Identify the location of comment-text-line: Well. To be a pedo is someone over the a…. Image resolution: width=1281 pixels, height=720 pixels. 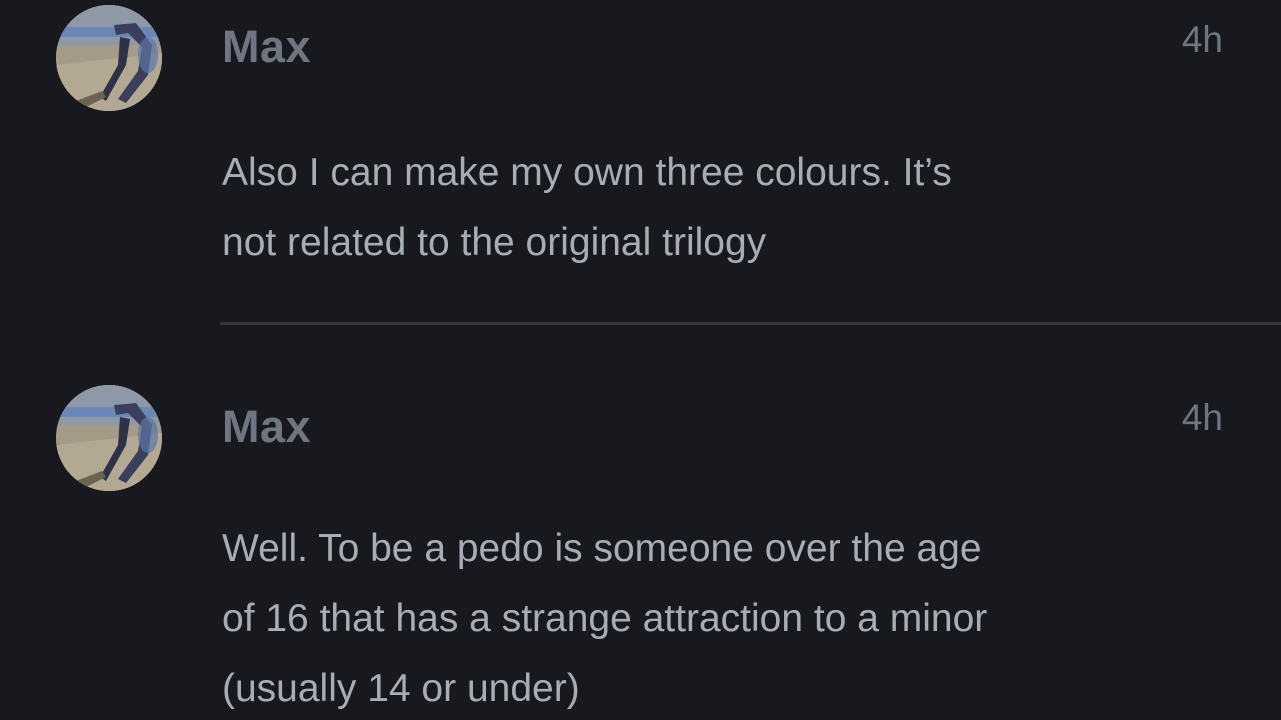
(602, 548).